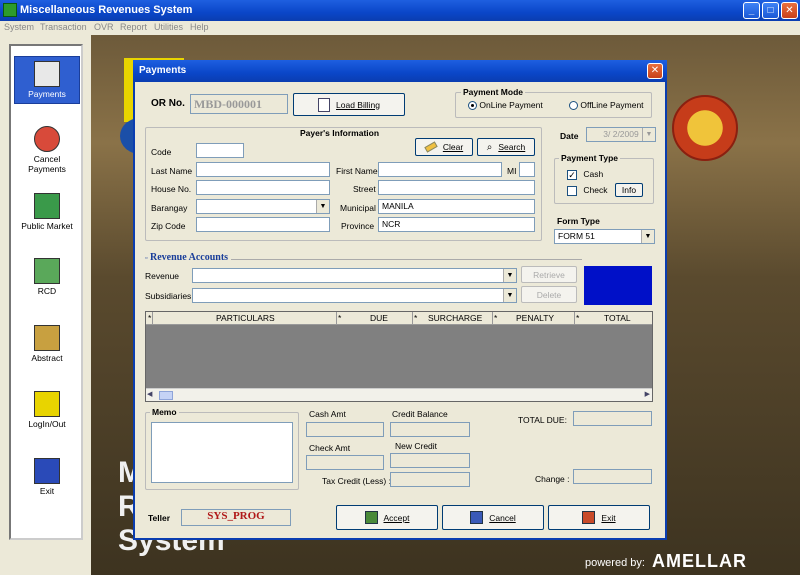 This screenshot has height=575, width=800. What do you see at coordinates (63, 27) in the screenshot?
I see `menu-transaction: Transaction` at bounding box center [63, 27].